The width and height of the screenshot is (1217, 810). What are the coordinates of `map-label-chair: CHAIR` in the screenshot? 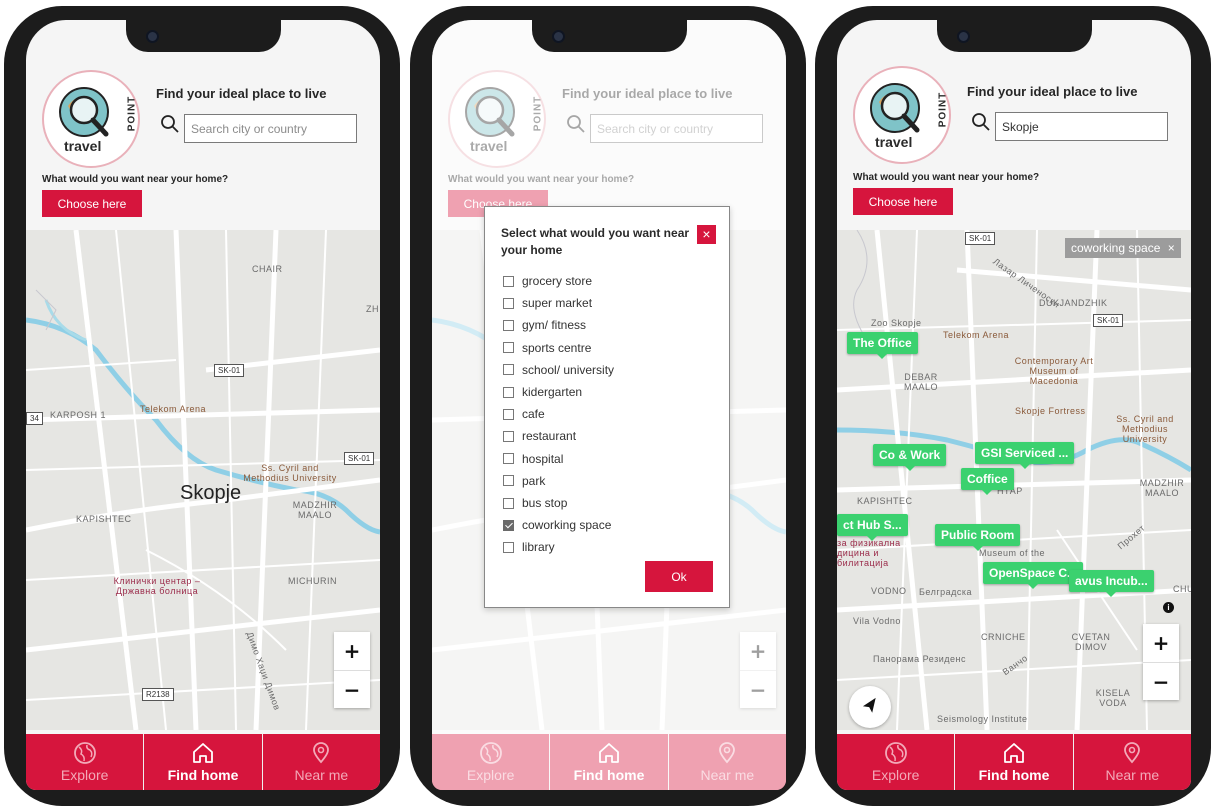 It's located at (267, 269).